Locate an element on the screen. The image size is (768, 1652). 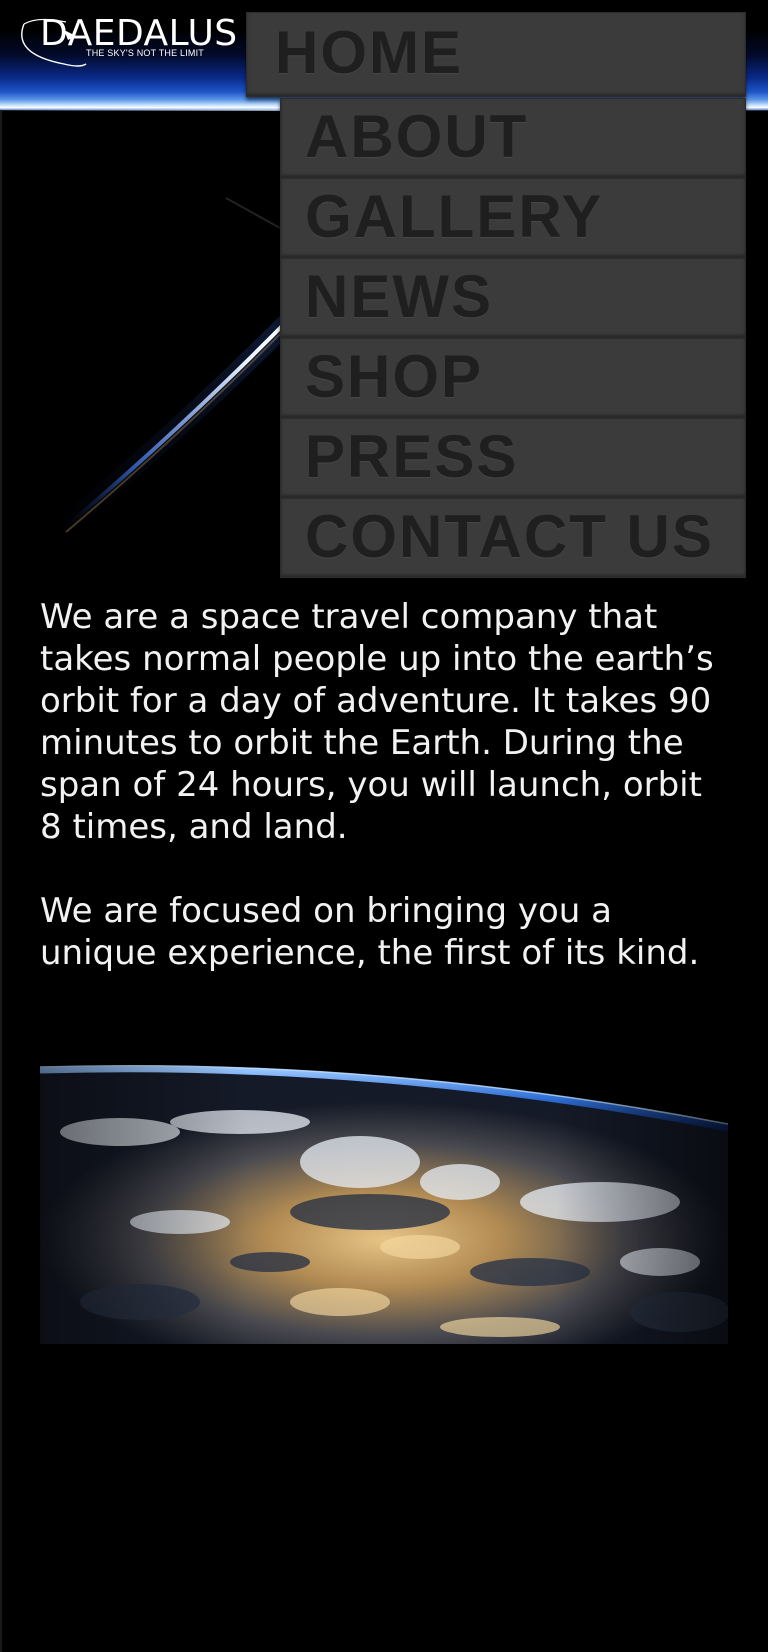
nav-link-news: NEWS is located at coordinates (513, 297).